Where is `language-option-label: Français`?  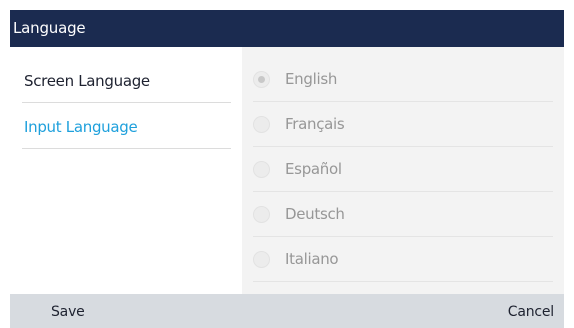 language-option-label: Français is located at coordinates (315, 124).